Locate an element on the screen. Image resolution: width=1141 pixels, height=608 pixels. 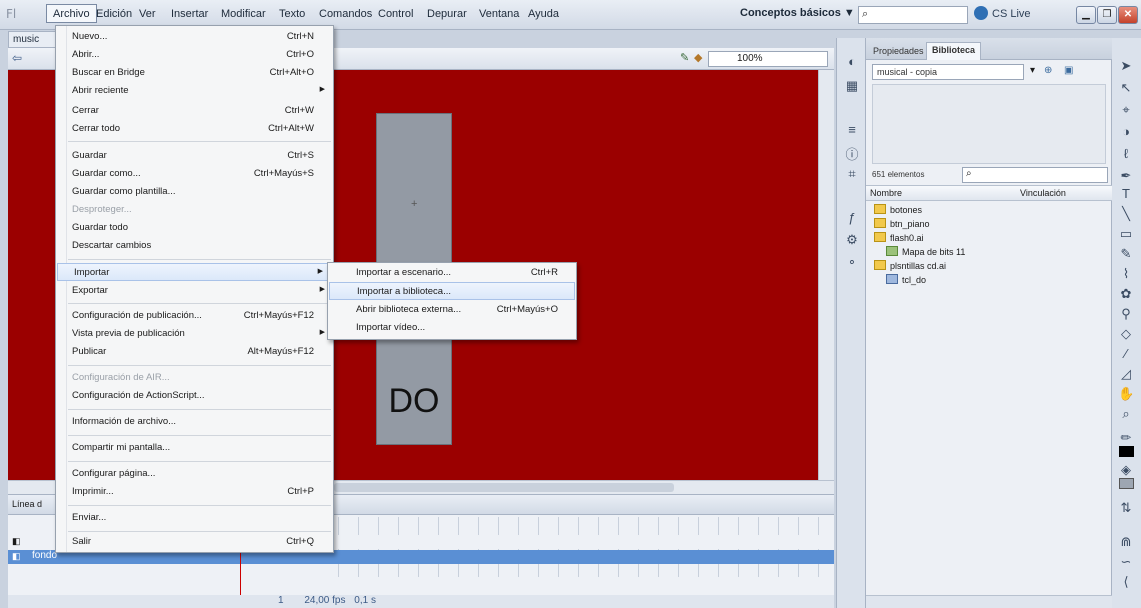
library-search-input: ⌕ is located at coordinates (1035, 175).